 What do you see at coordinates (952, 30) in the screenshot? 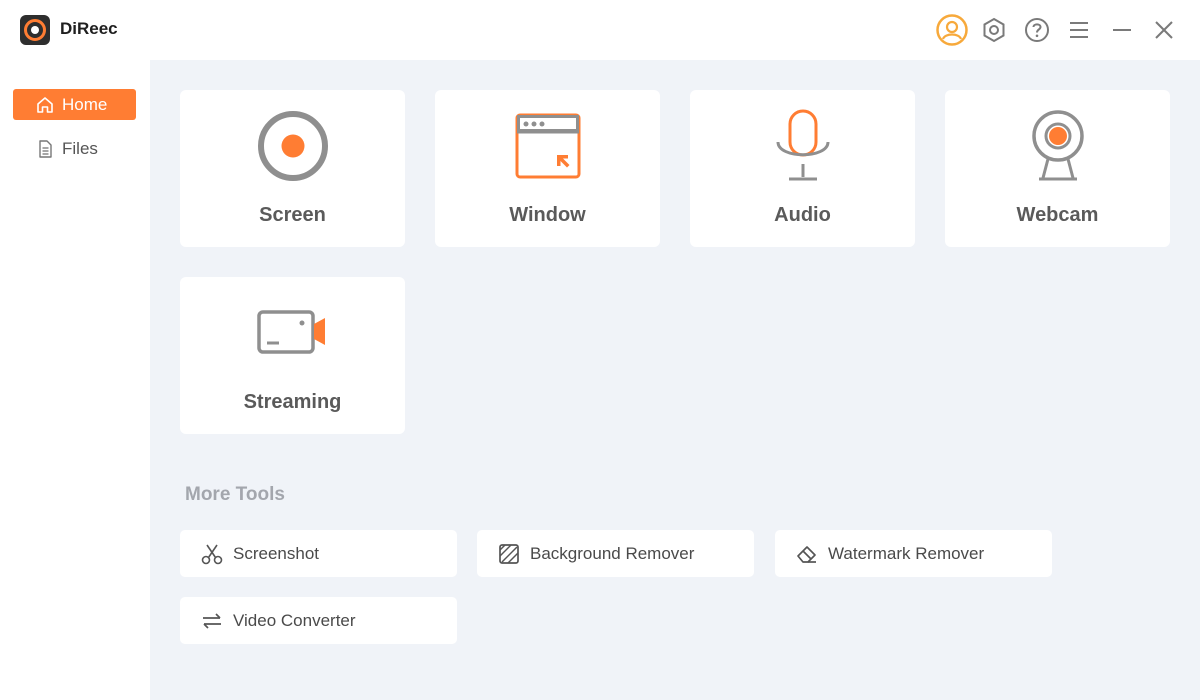
I see `user-icon` at bounding box center [952, 30].